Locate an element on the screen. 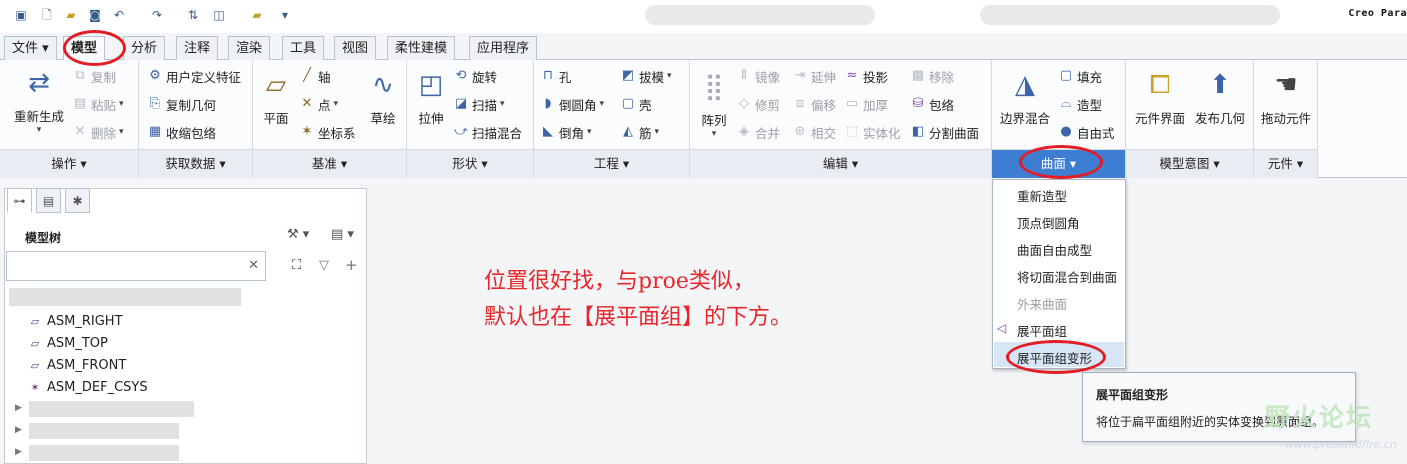 This screenshot has width=1407, height=464. trim-button: ◇ 修剪 is located at coordinates (758, 104).